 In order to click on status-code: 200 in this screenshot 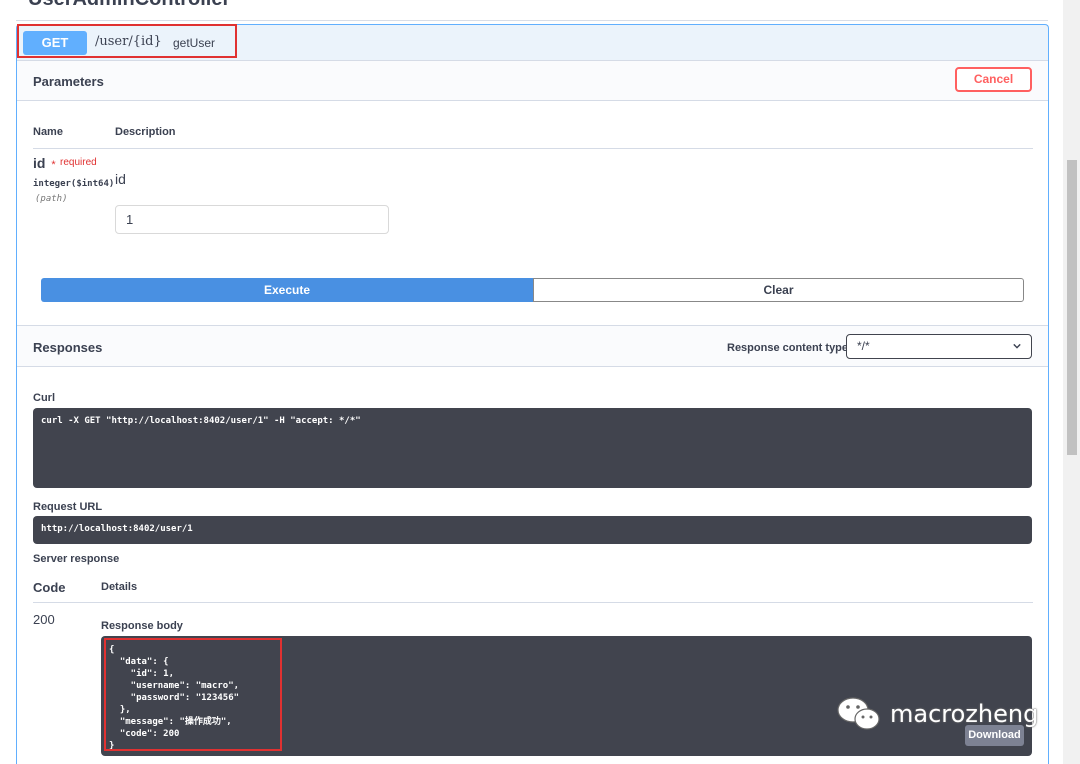, I will do `click(44, 619)`.